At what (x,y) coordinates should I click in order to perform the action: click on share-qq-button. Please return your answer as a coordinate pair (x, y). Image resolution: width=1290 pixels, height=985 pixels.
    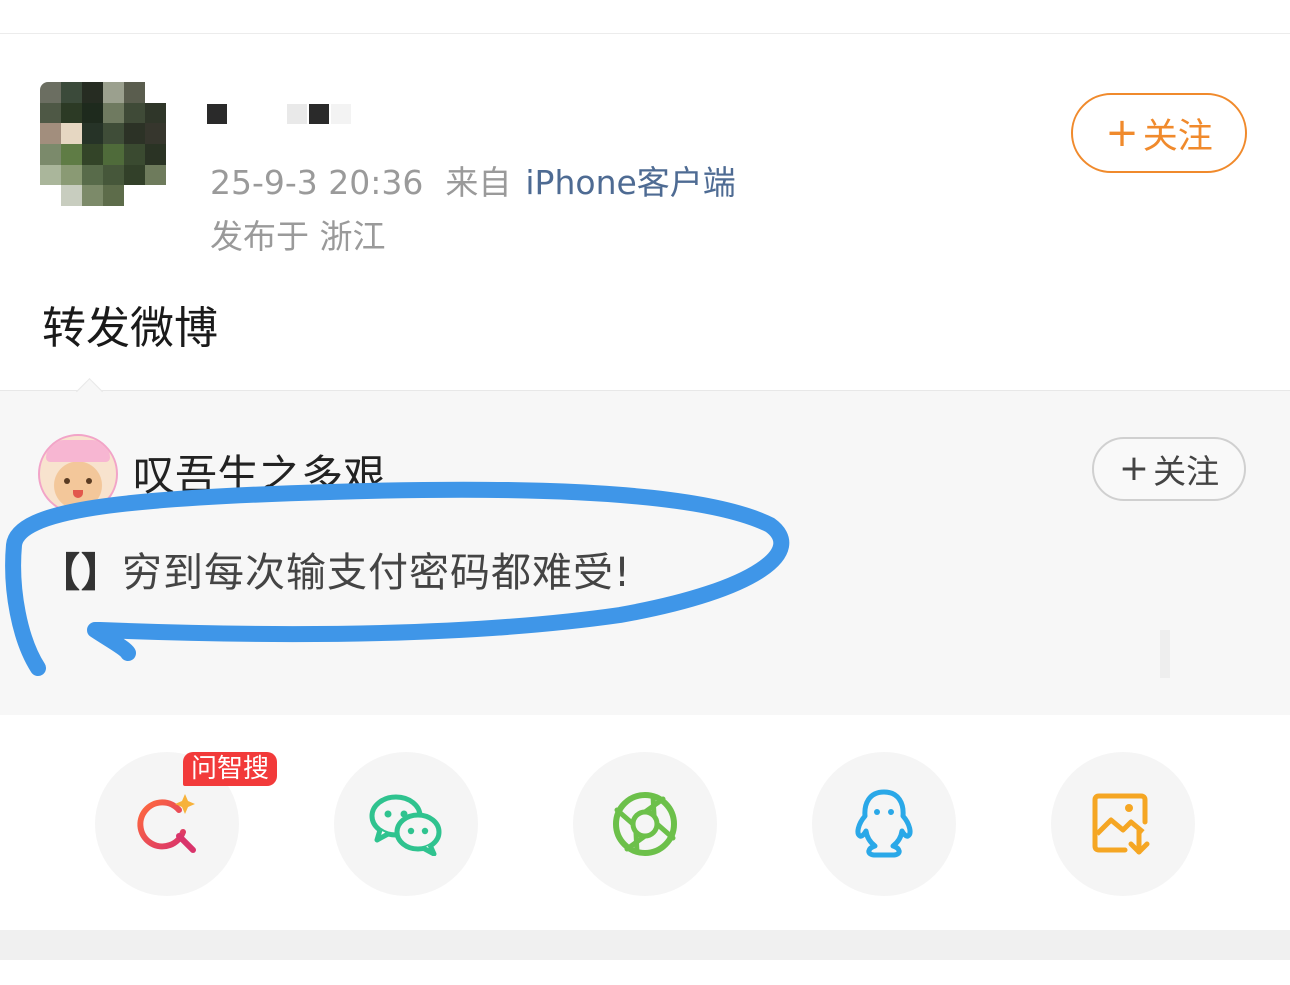
    Looking at the image, I should click on (884, 824).